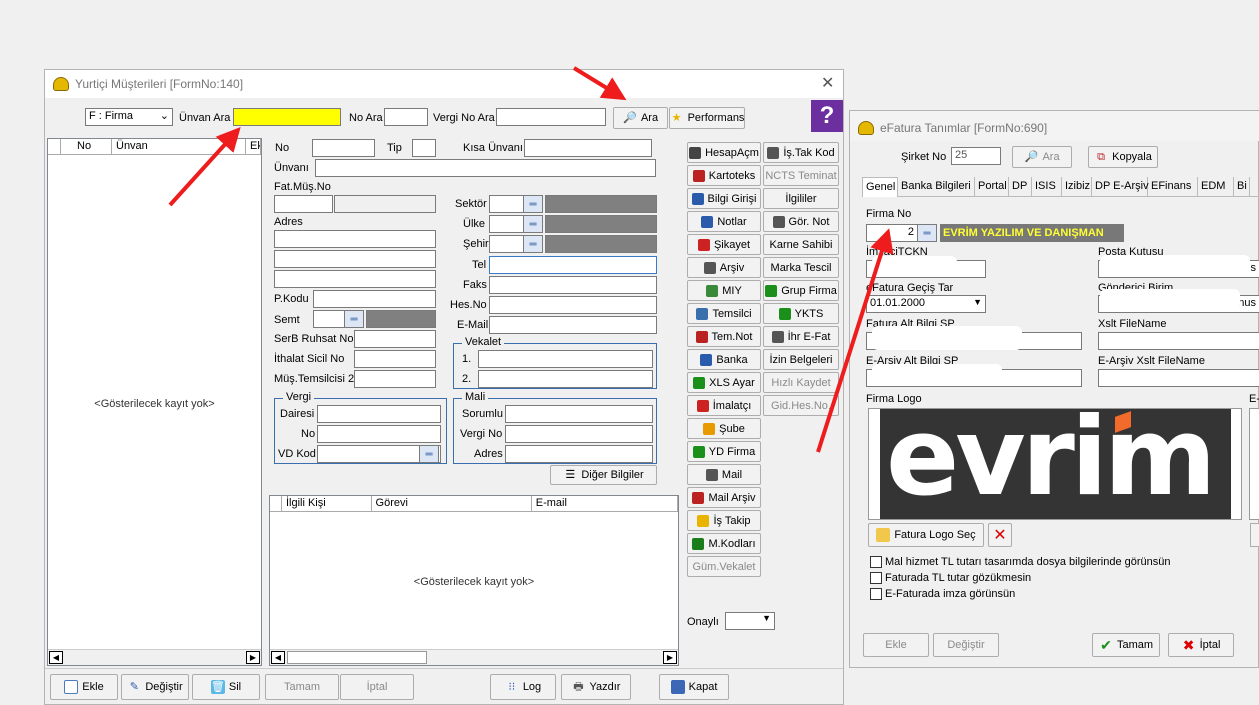 The width and height of the screenshot is (1259, 705). Describe the element at coordinates (896, 645) in the screenshot. I see `ekle-button-2: Ekle` at that location.